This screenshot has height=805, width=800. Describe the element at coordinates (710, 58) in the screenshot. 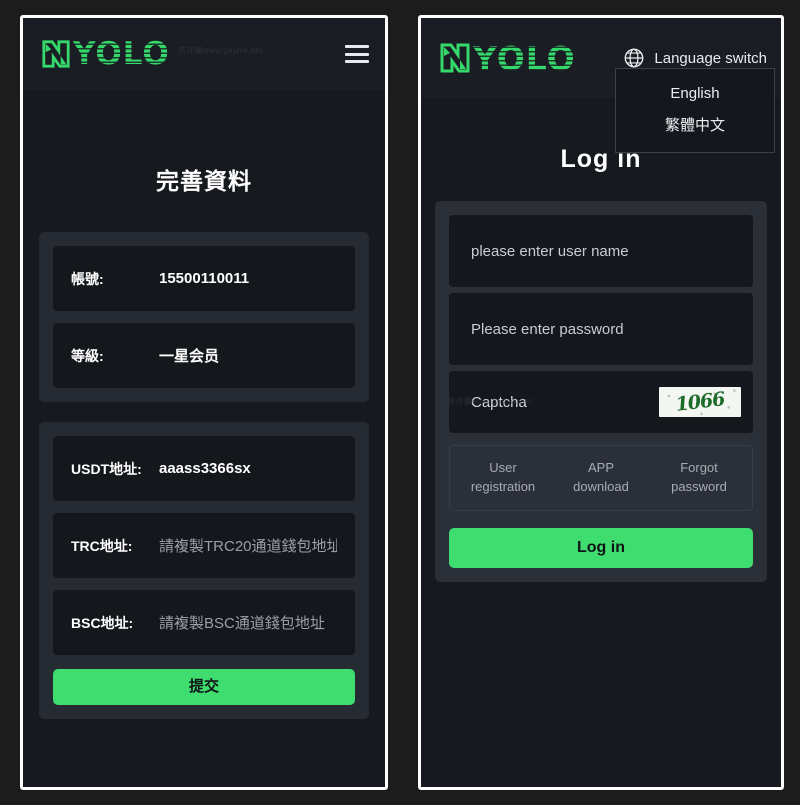

I see `language-switch-label: Language switch` at that location.